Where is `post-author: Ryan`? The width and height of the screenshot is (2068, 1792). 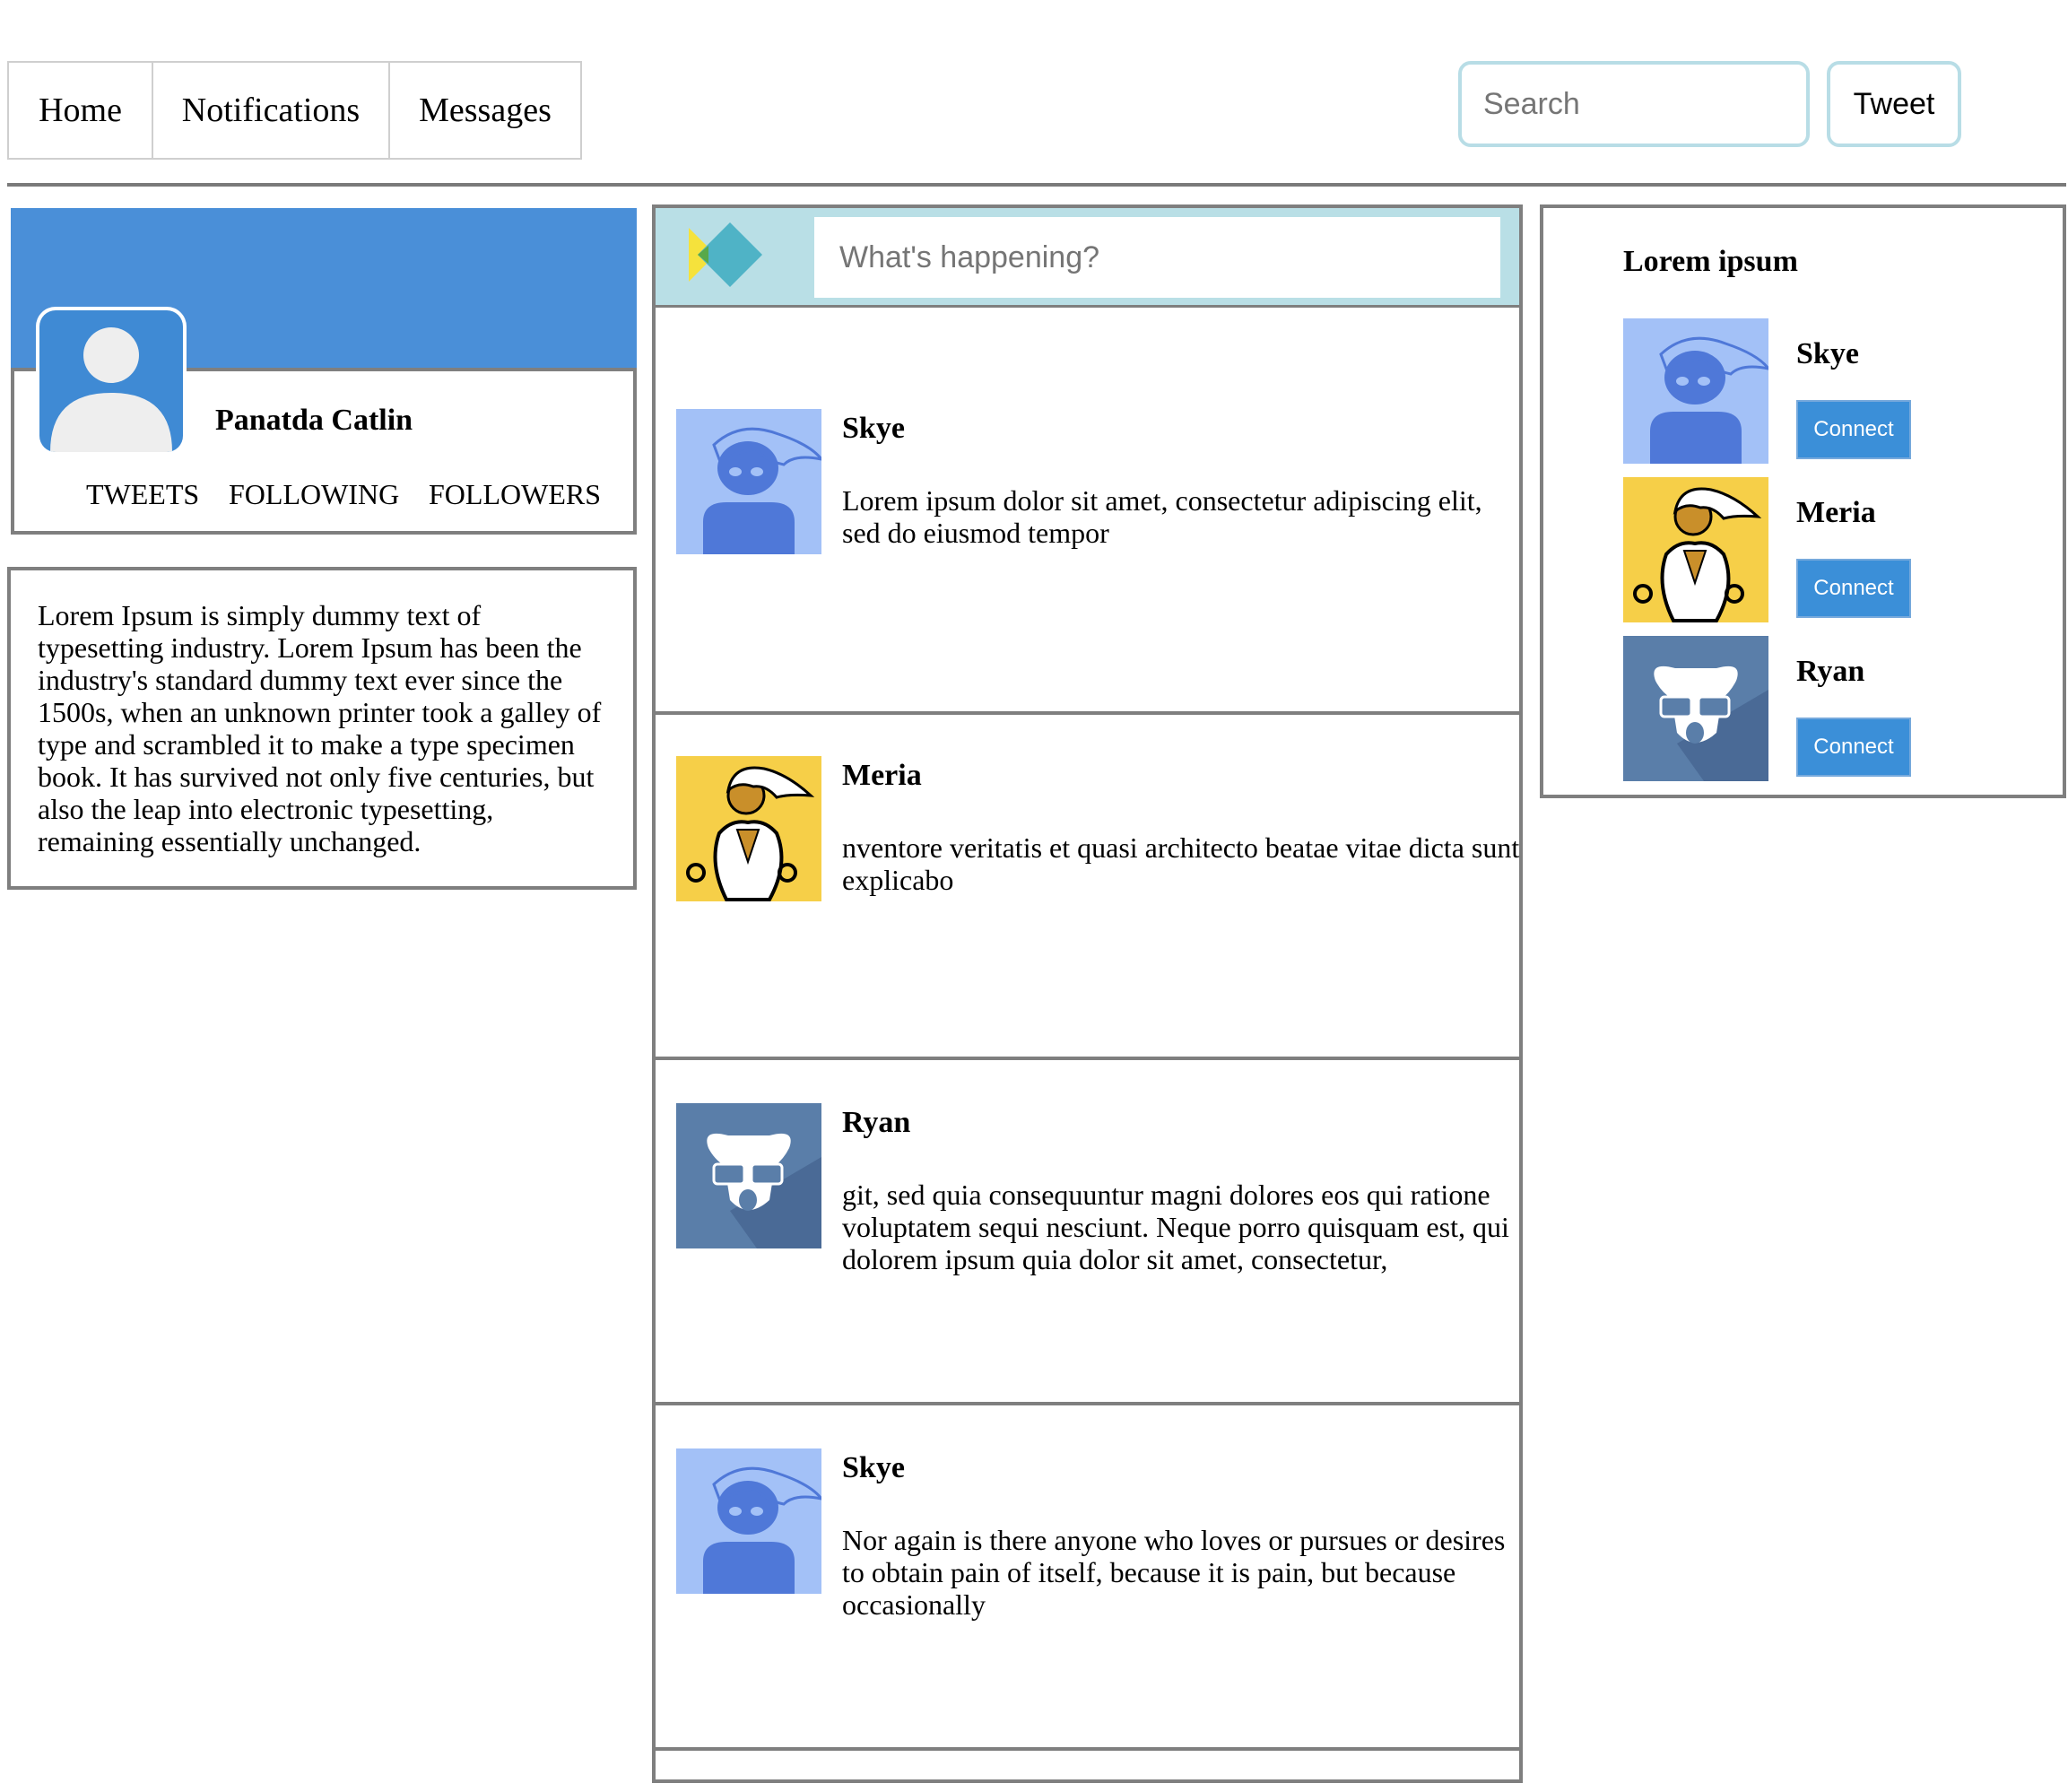
post-author: Ryan is located at coordinates (876, 1123).